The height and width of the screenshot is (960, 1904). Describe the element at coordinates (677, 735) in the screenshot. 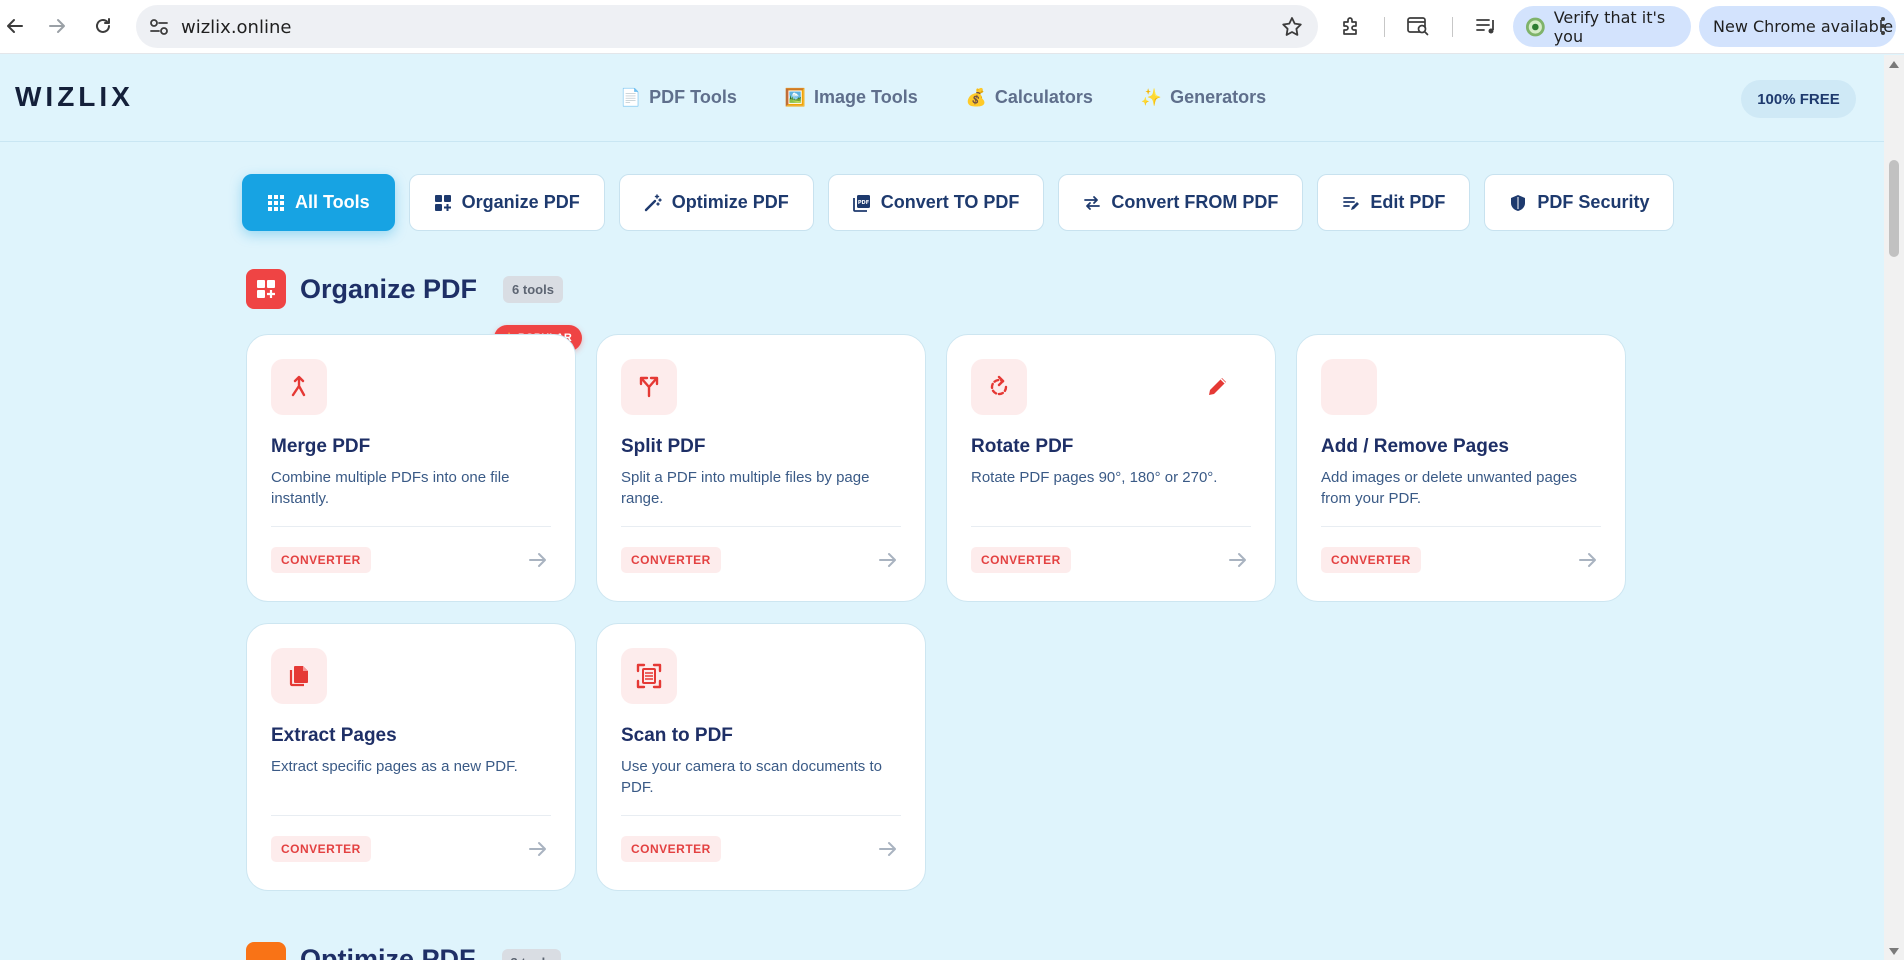

I see `card-title: Scan to PDF` at that location.